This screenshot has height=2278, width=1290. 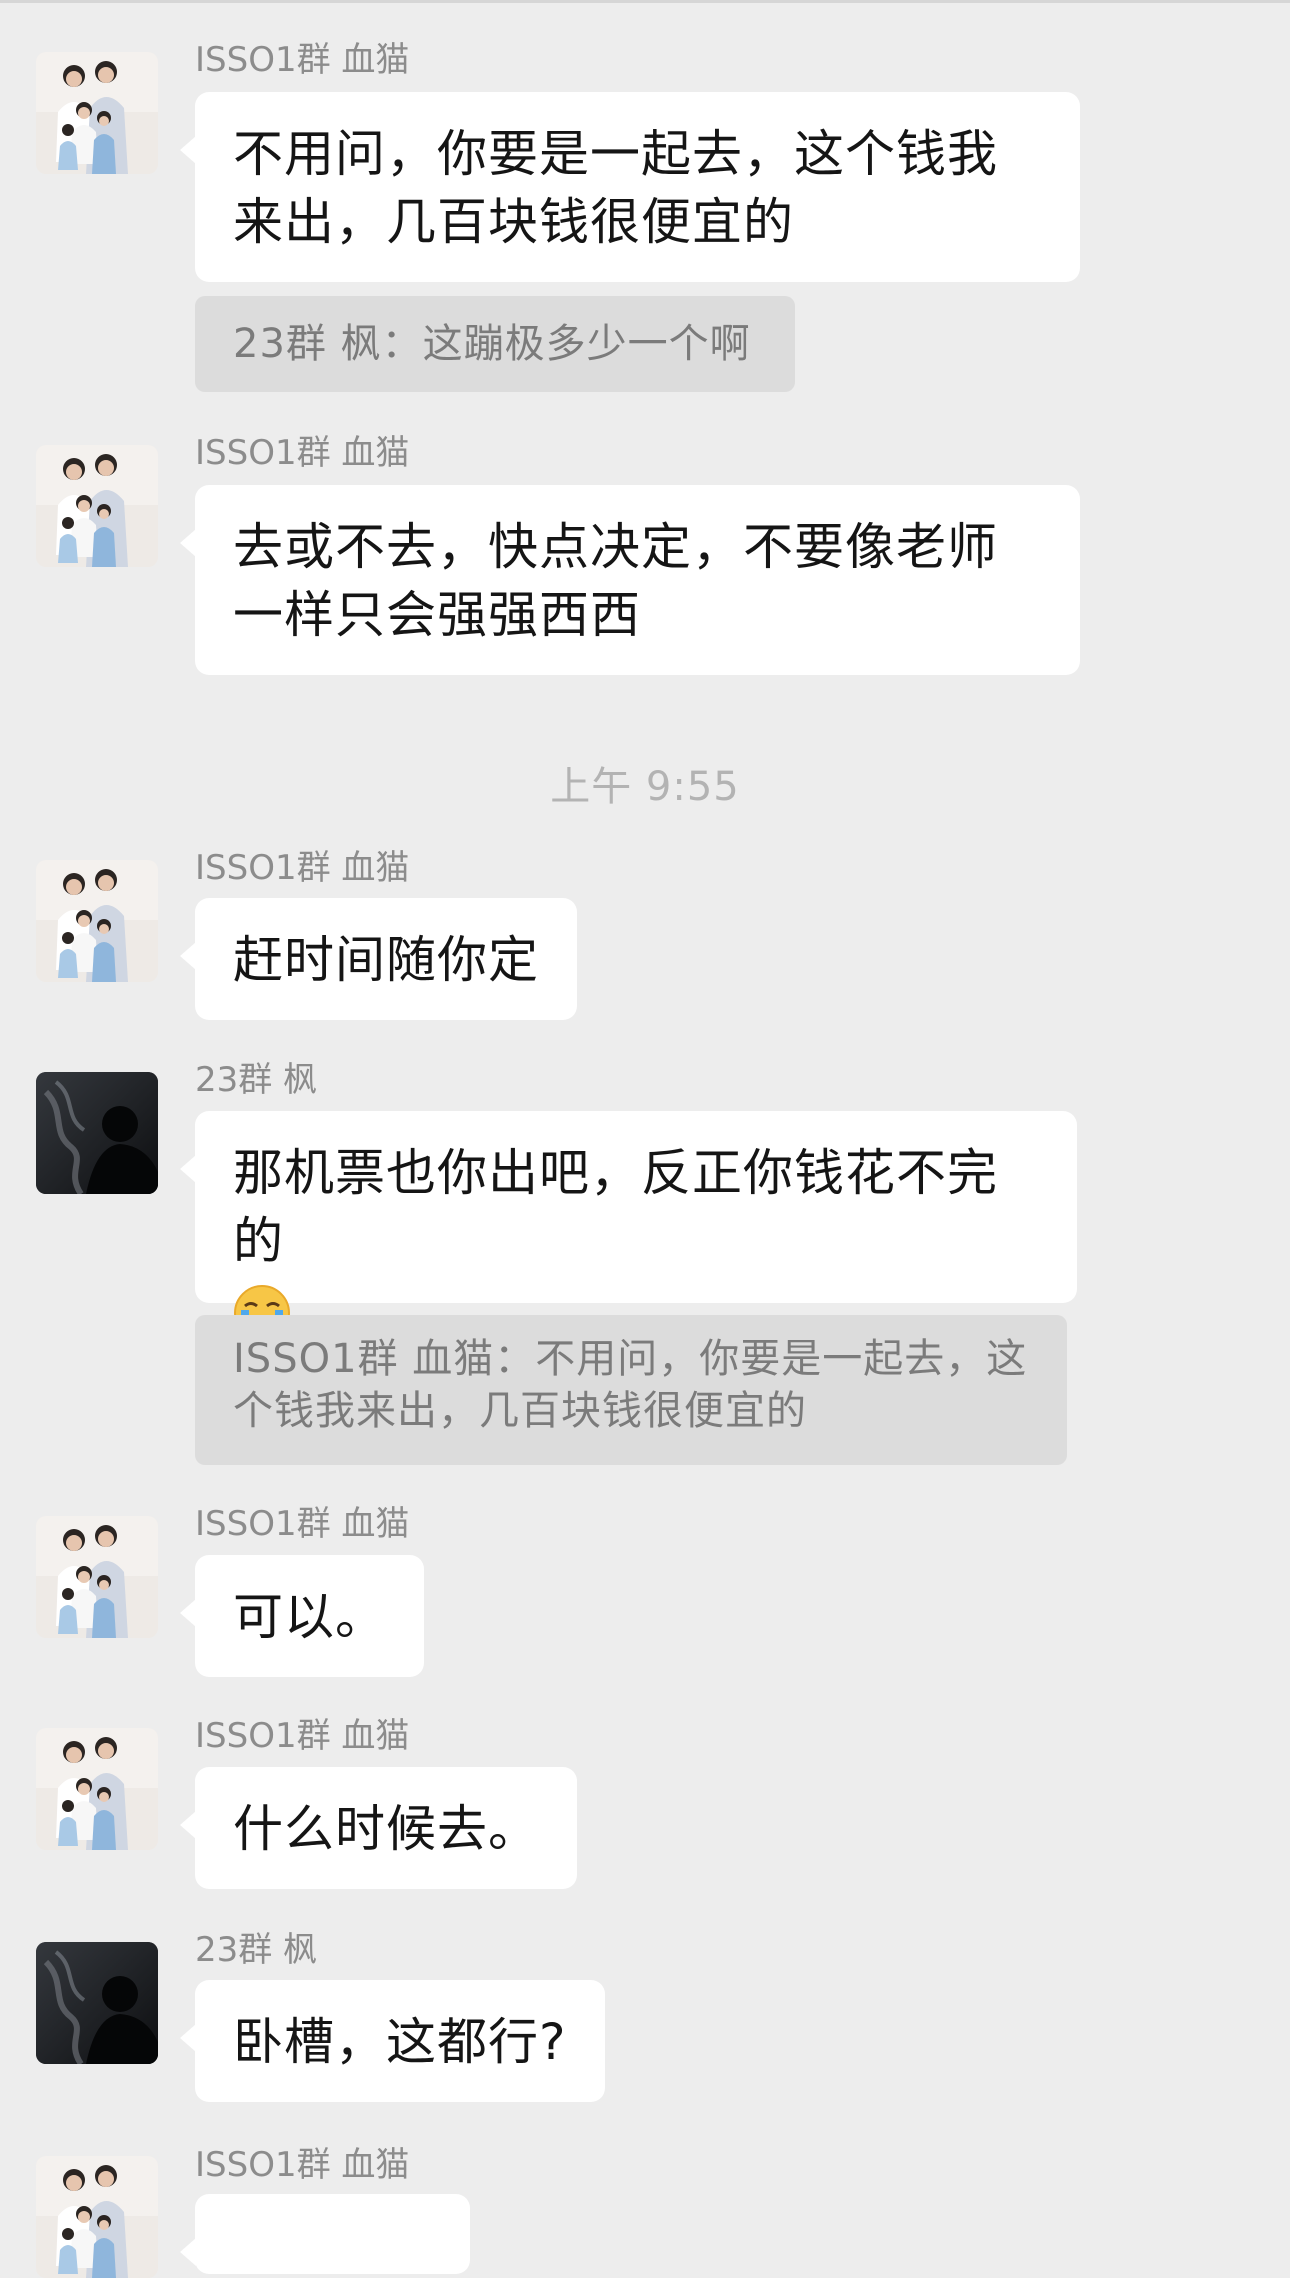 I want to click on message-text: 卧槽，这都行?, so click(x=400, y=2042).